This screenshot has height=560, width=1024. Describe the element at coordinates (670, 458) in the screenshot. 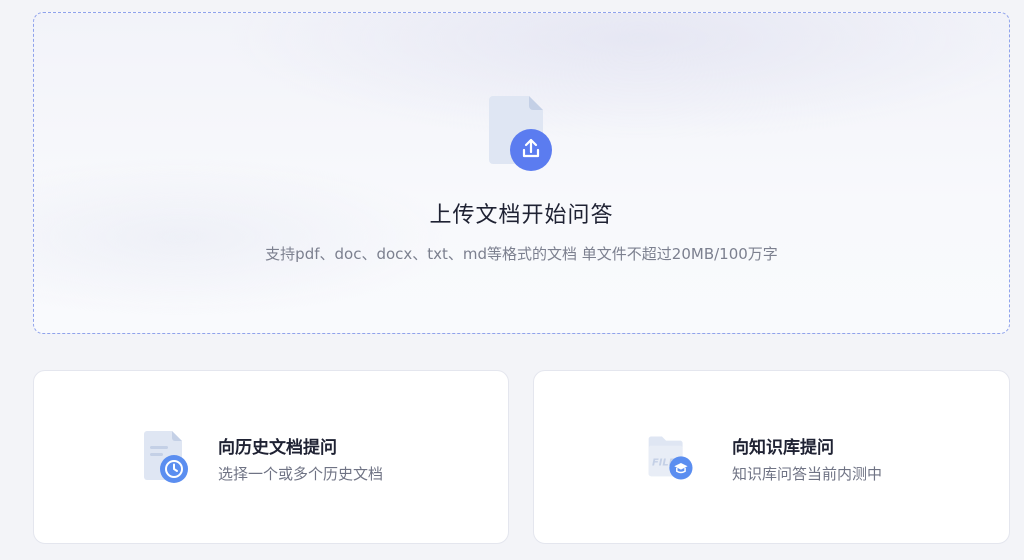

I see `knowledge-base-folder-icon: FILE` at that location.